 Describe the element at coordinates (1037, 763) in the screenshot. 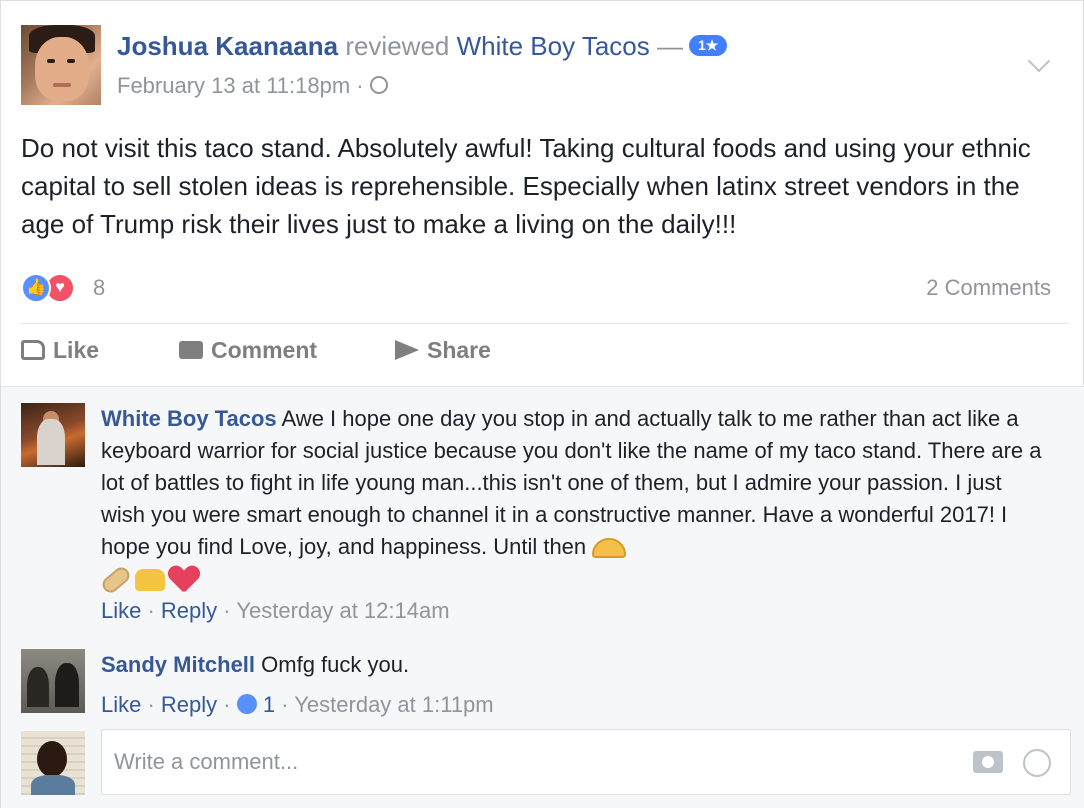

I see `smiley-icon` at that location.